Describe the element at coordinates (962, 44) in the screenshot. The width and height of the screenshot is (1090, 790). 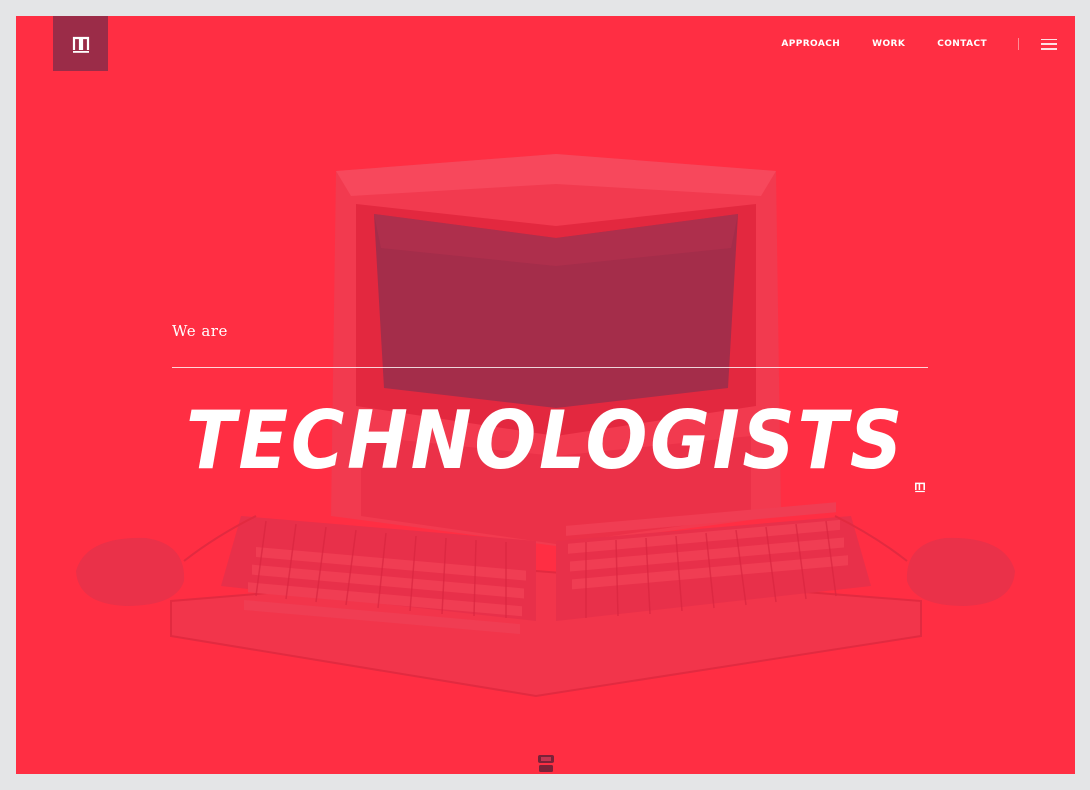
I see `nav-link-contact: CONTACT` at that location.